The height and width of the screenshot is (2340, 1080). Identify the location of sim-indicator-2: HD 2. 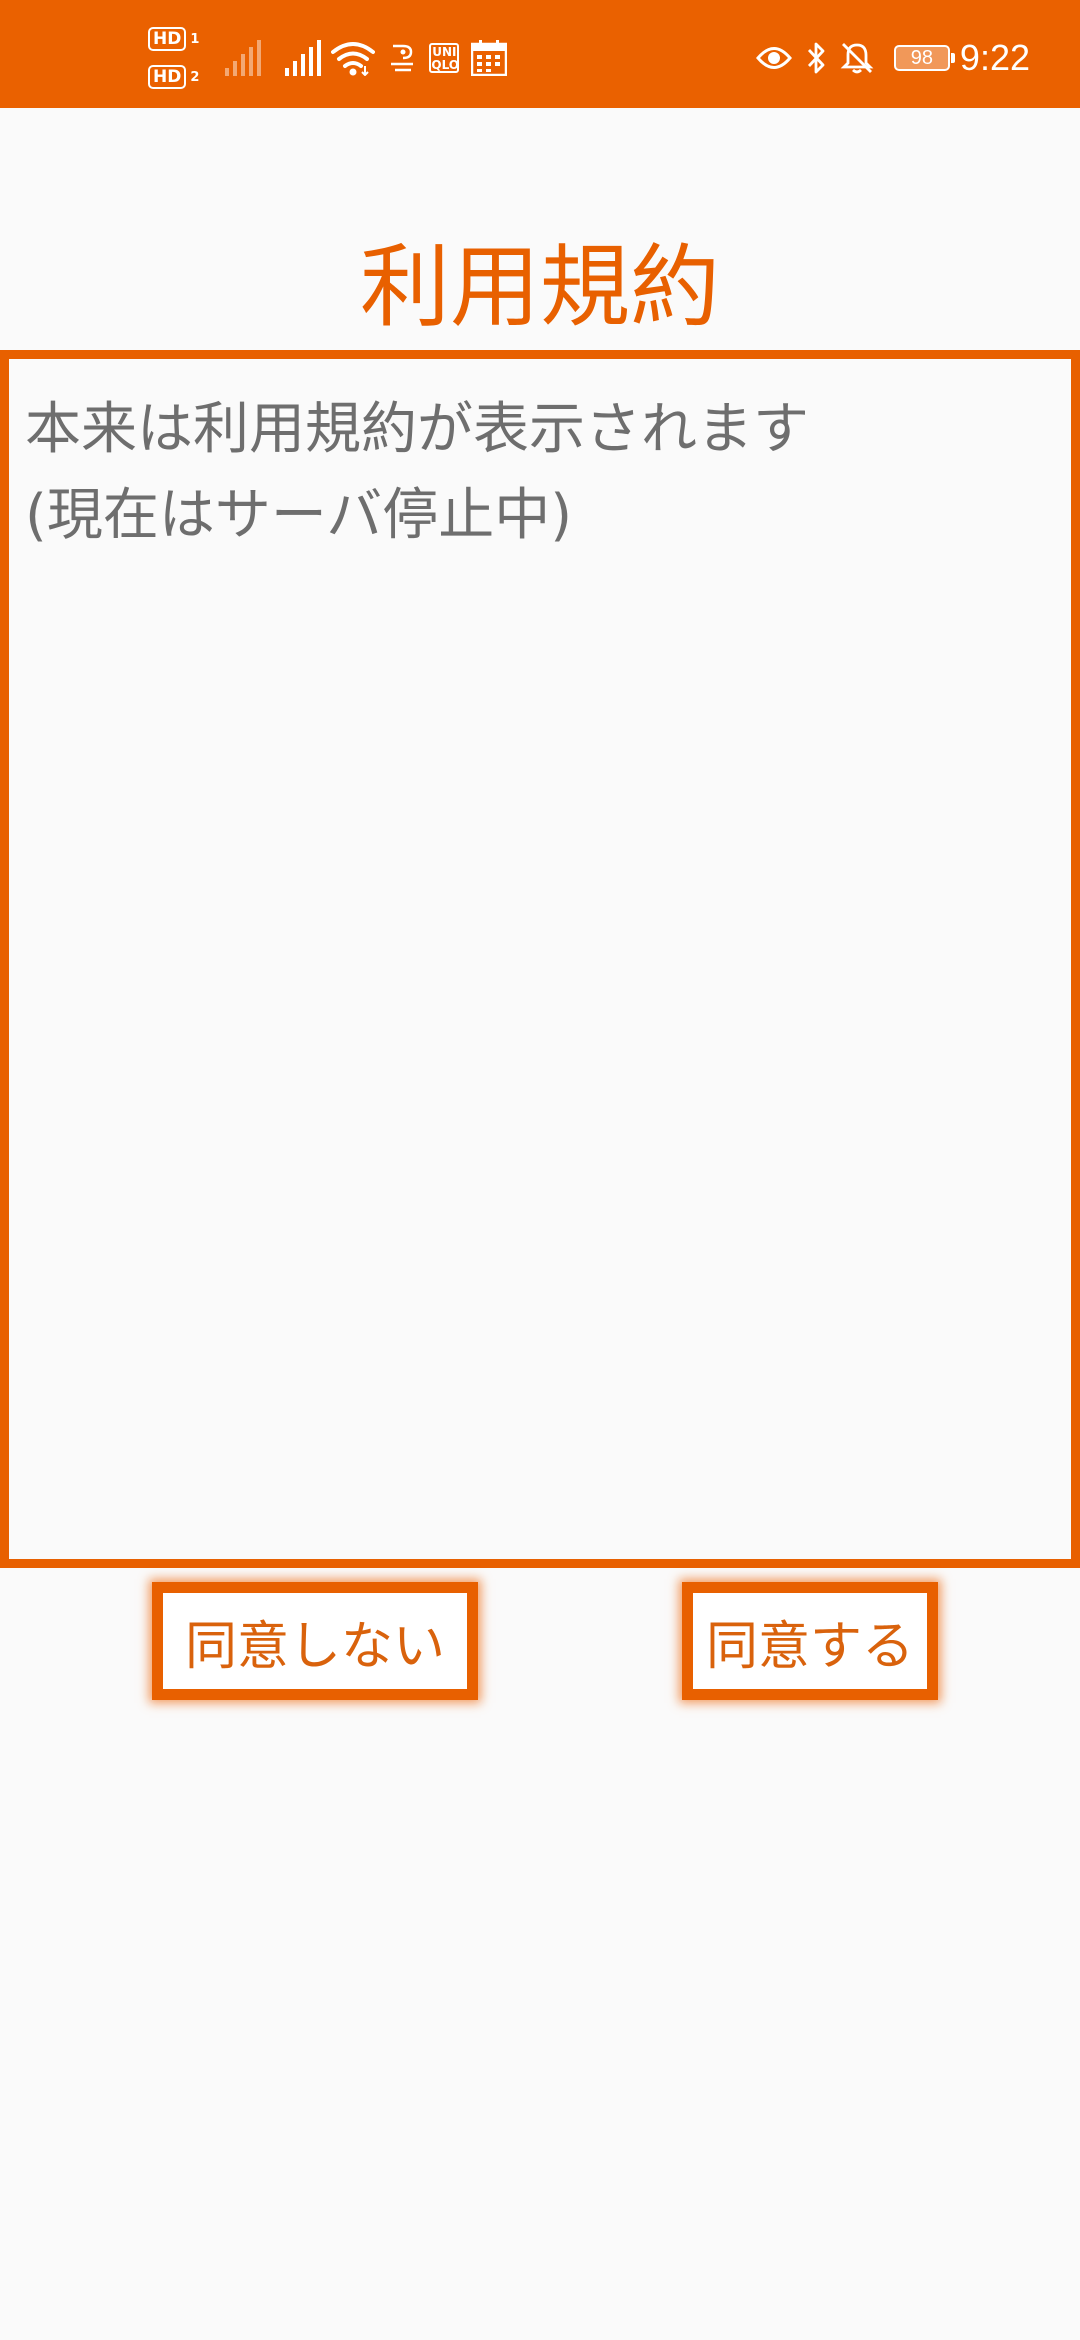
(173, 77).